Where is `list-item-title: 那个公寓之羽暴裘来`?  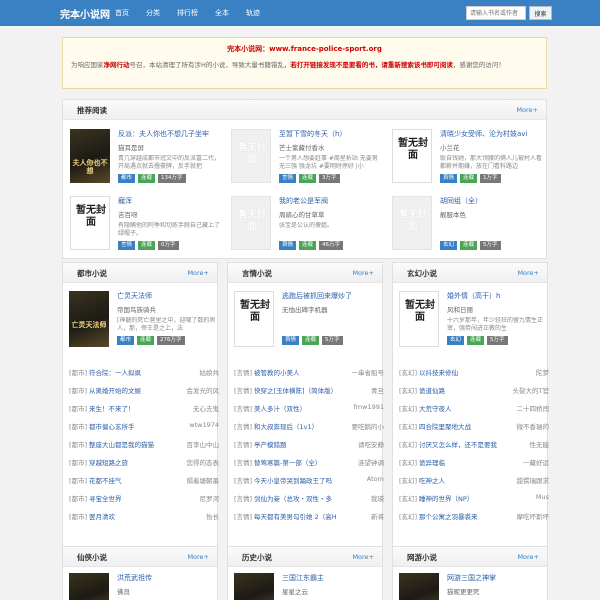
list-item-title: 那个公寓之羽暴裘来 is located at coordinates (464, 516).